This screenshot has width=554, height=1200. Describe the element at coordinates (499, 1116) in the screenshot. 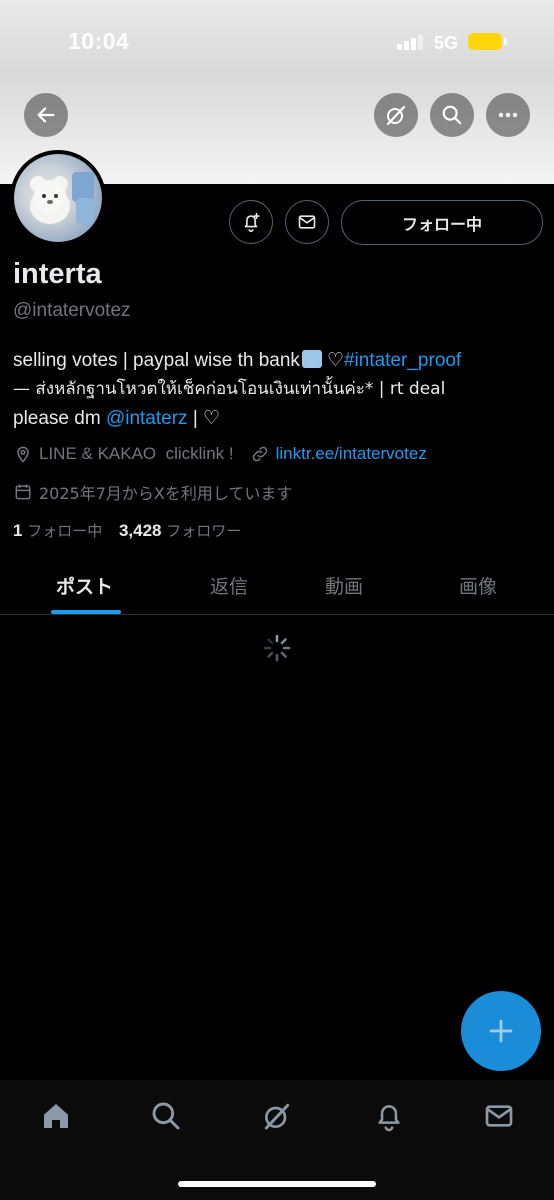

I see `messages-icon` at that location.